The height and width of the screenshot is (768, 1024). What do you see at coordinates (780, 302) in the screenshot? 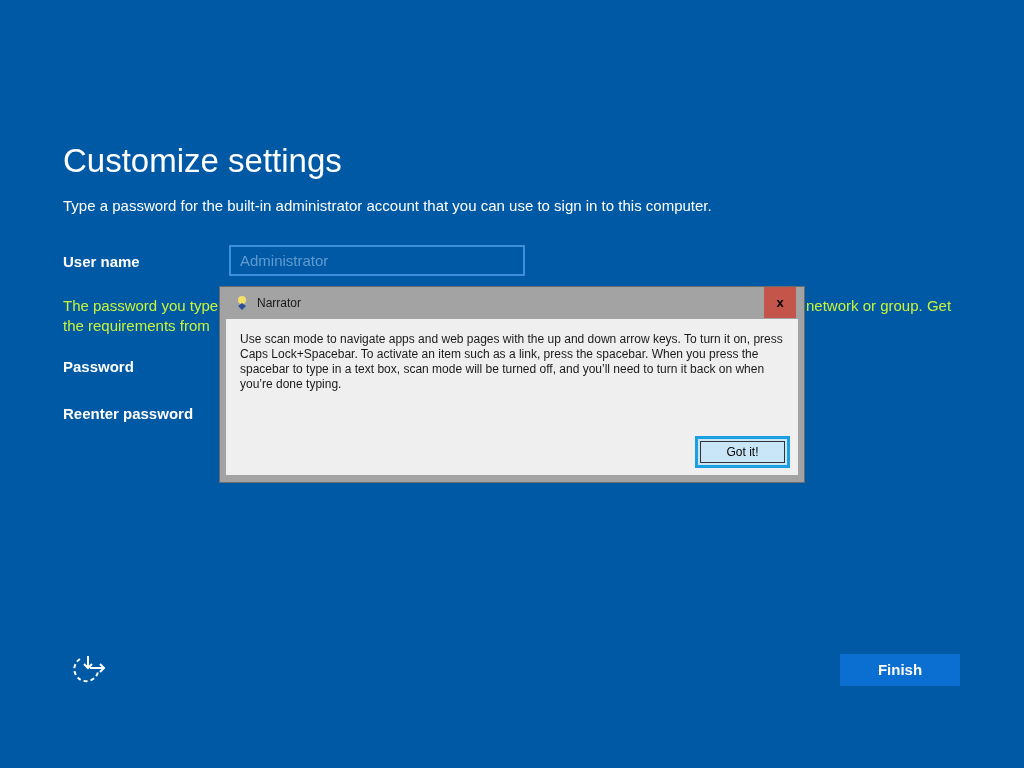
I see `close-button: x` at bounding box center [780, 302].